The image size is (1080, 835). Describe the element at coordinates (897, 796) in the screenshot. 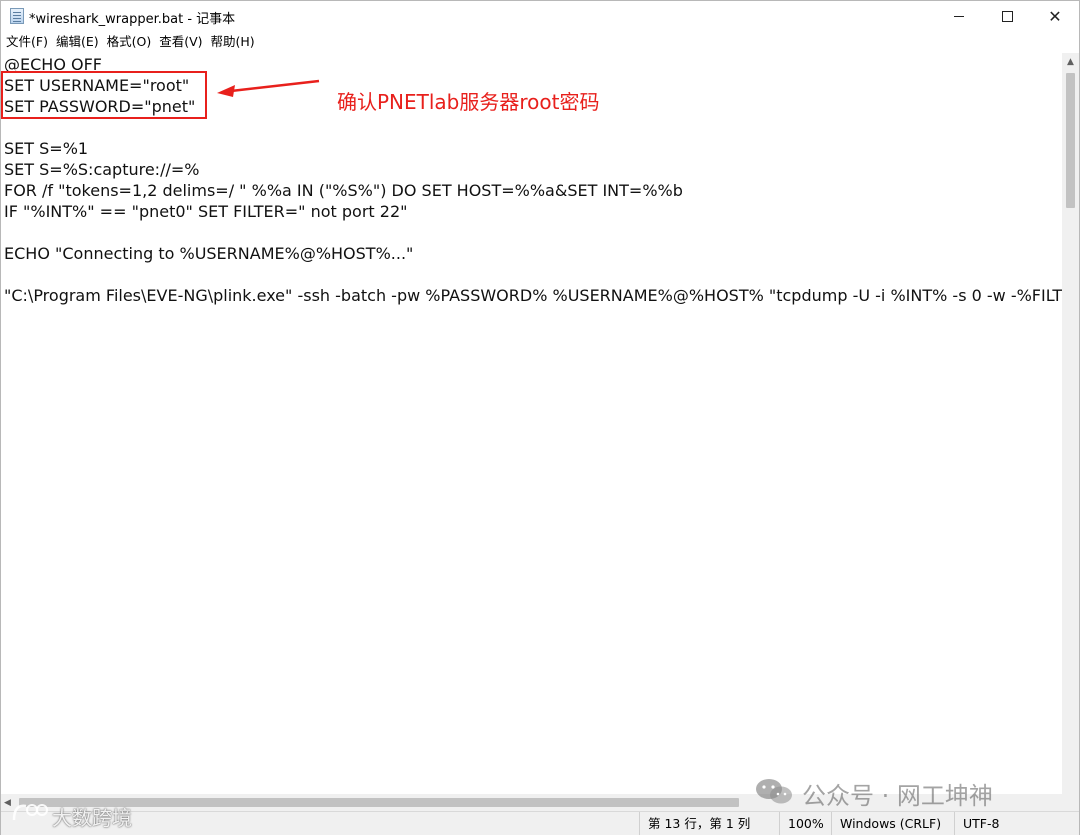

I see `watermark-wechat-account: 公众号 · 网工坤神` at that location.